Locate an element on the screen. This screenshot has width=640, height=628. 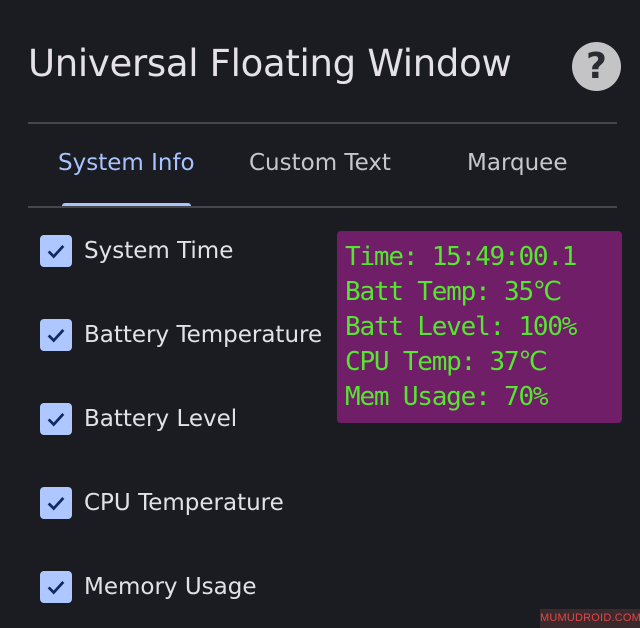
option-system-time: System Time is located at coordinates (136, 251).